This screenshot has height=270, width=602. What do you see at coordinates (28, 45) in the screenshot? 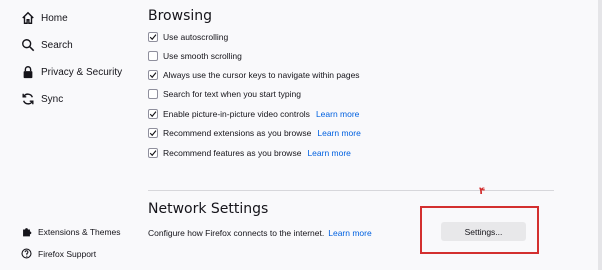
I see `search-icon` at bounding box center [28, 45].